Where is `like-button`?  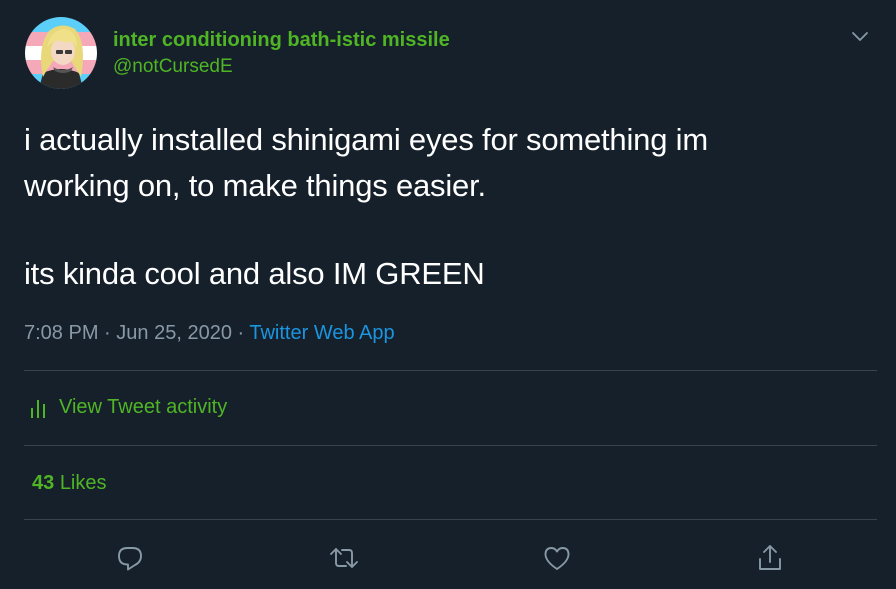
like-button is located at coordinates (557, 558).